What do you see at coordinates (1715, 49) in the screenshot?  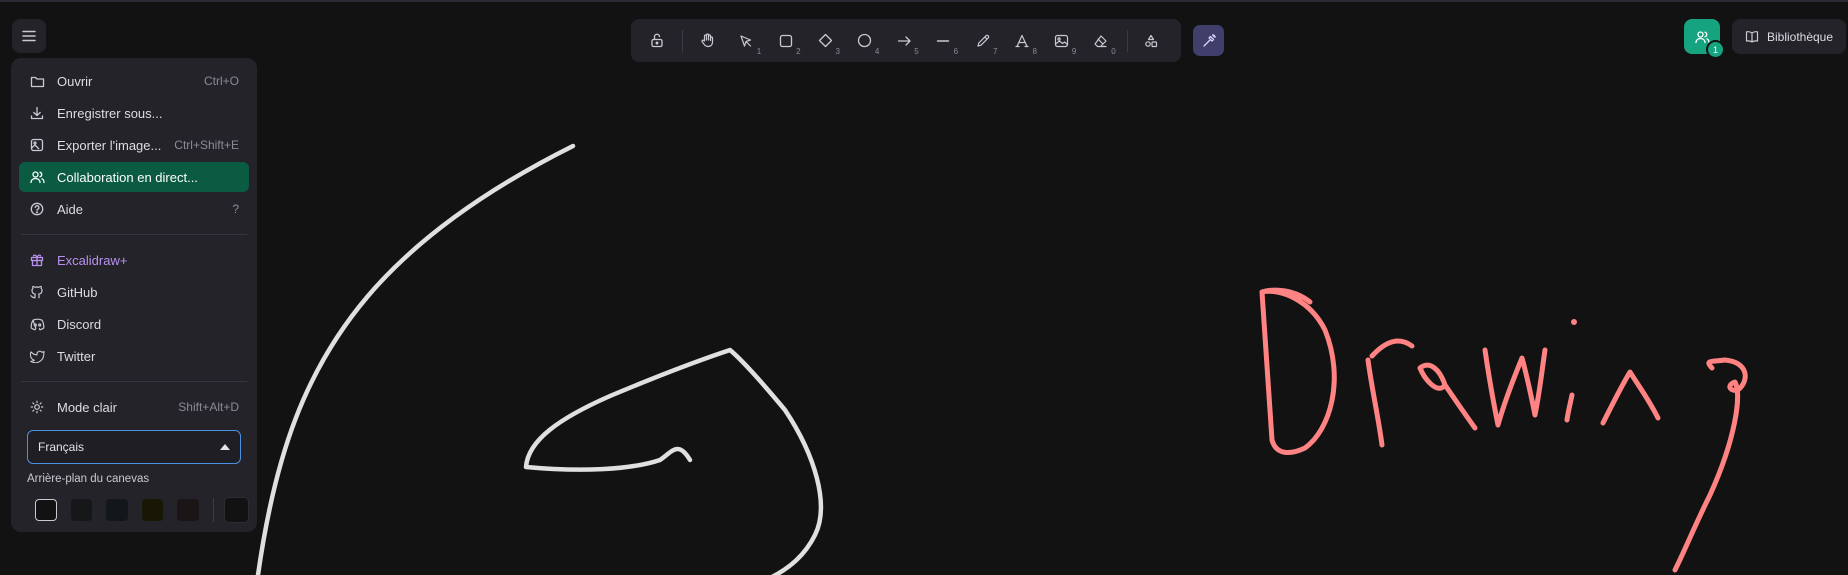 I see `collaborator-count-badge: 1` at bounding box center [1715, 49].